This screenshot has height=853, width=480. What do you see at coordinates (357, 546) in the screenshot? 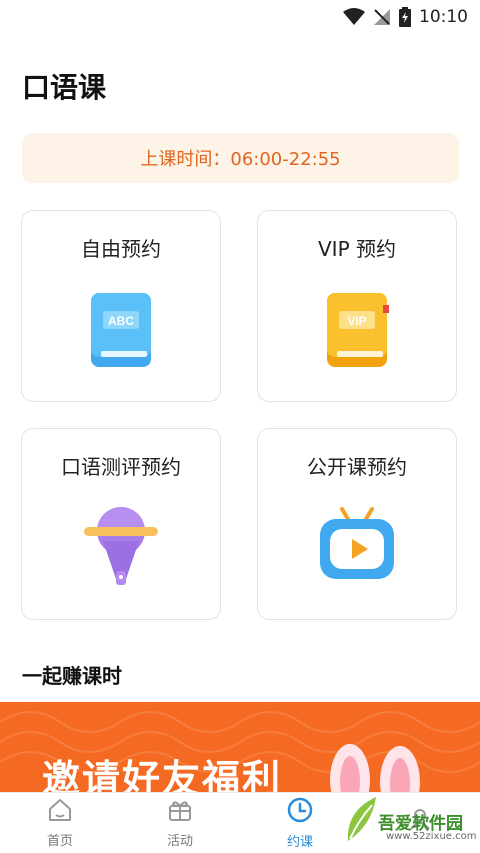
I see `tv-play-icon` at bounding box center [357, 546].